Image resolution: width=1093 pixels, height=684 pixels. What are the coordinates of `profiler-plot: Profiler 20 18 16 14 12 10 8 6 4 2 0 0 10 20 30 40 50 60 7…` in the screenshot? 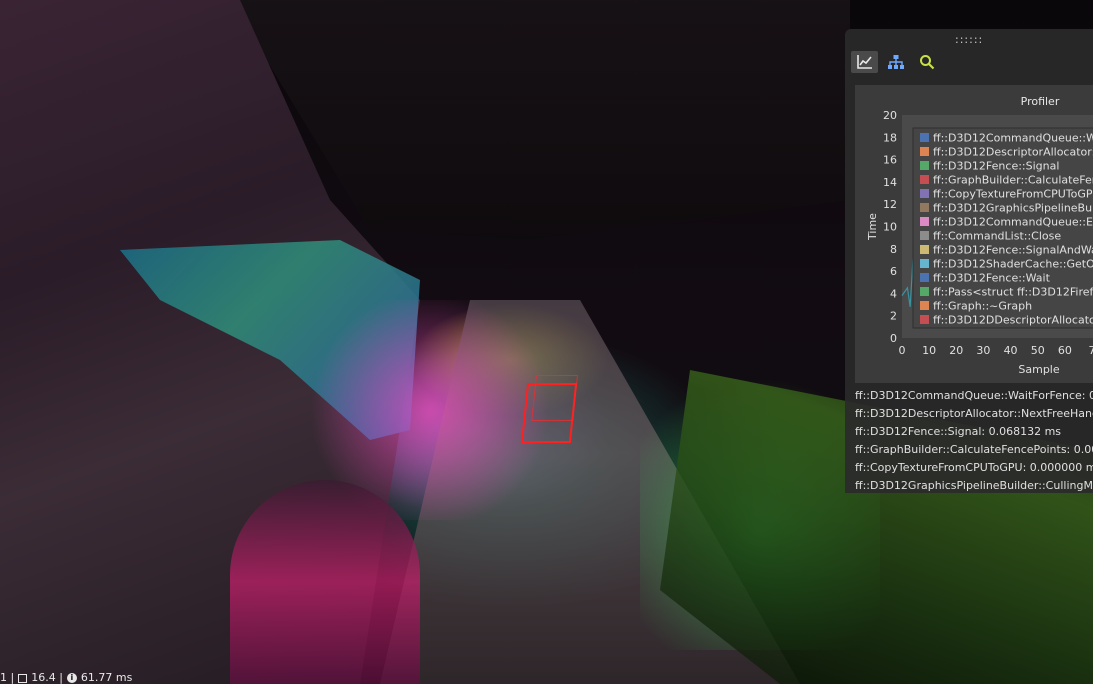 It's located at (974, 234).